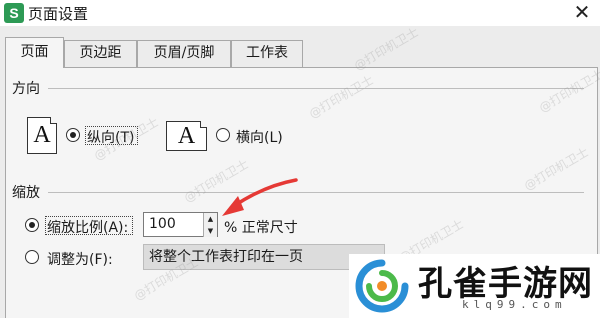  Describe the element at coordinates (34, 52) in the screenshot. I see `tab-page: 页面` at that location.